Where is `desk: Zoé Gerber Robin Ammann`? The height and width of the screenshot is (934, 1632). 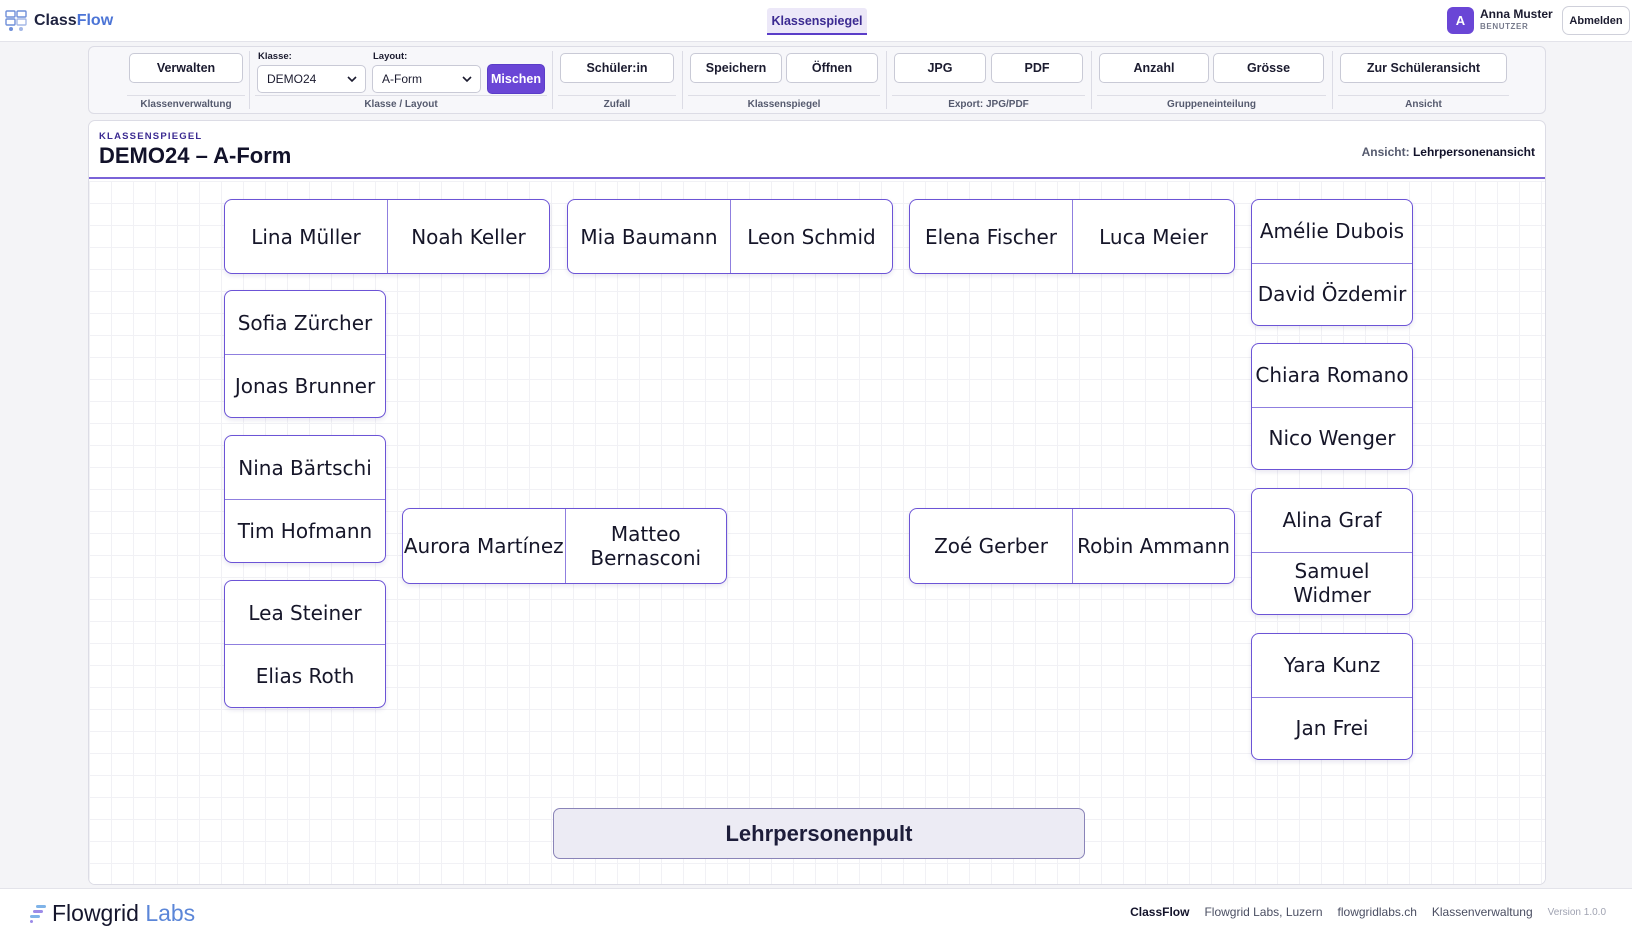 desk: Zoé Gerber Robin Ammann is located at coordinates (1072, 546).